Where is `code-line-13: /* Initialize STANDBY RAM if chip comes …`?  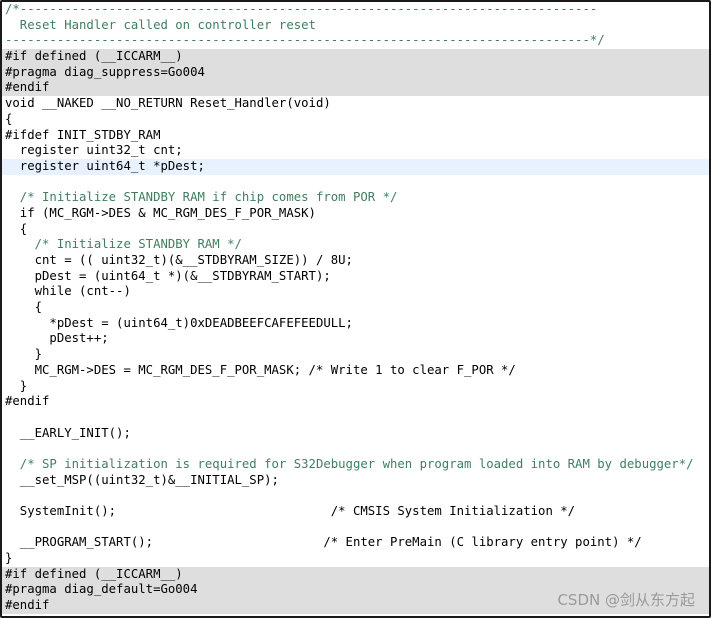
code-line-13: /* Initialize STANDBY RAM if chip comes … is located at coordinates (355, 198).